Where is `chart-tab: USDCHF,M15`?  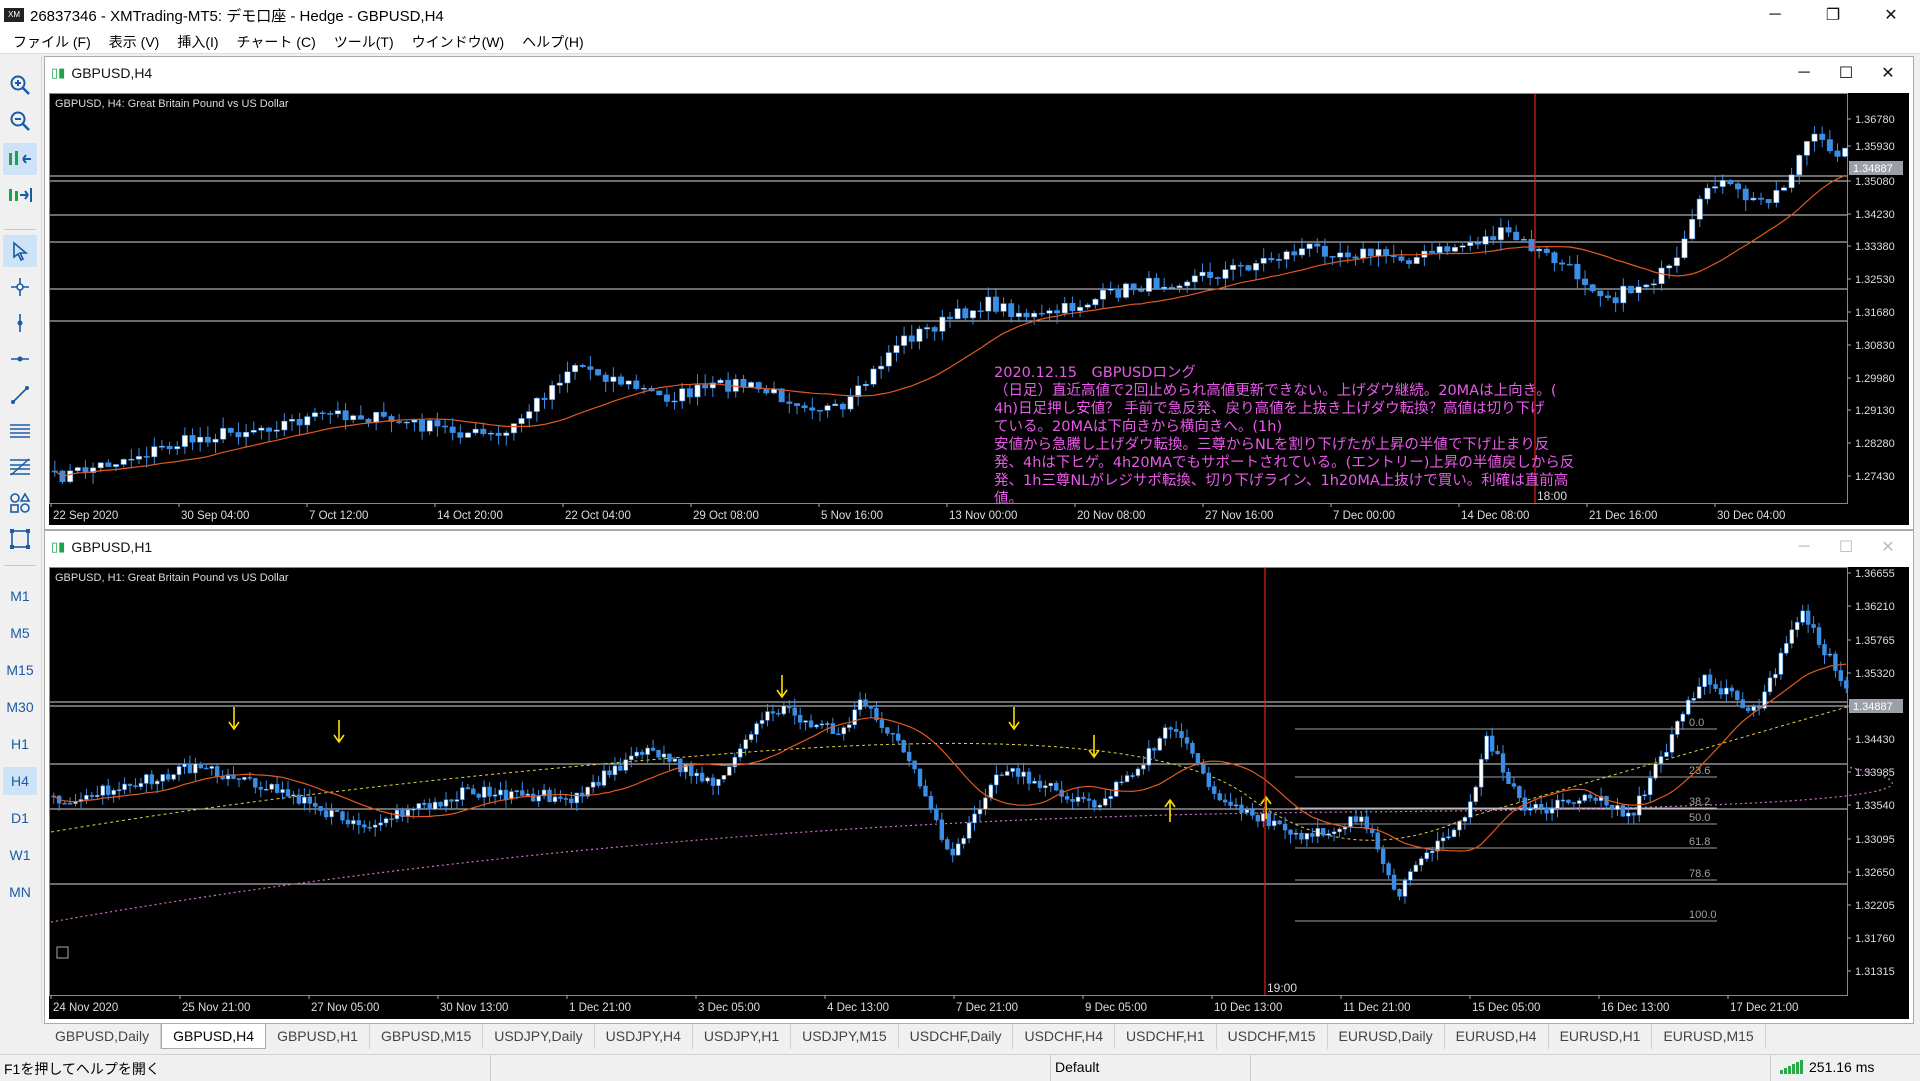 chart-tab: USDCHF,M15 is located at coordinates (1272, 1036).